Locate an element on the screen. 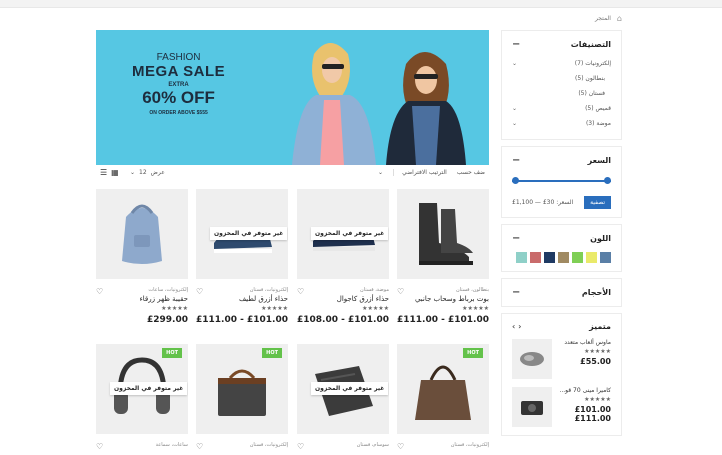 Image resolution: width=722 pixels, height=455 pixels. product-category: سوسام، فستان is located at coordinates (343, 445).